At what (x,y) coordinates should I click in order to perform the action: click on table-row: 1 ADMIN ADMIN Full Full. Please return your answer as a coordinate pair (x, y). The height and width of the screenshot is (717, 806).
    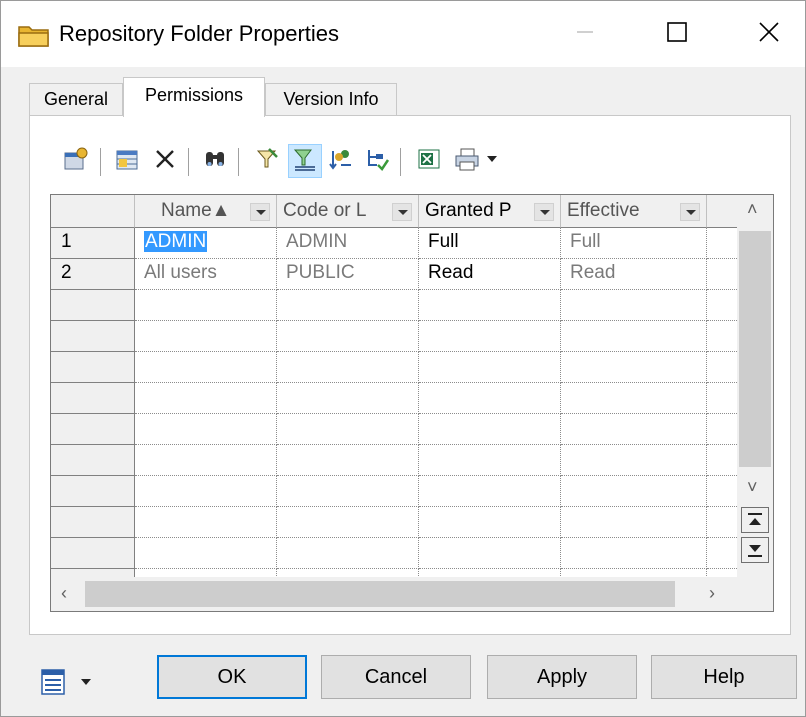
    Looking at the image, I should click on (394, 243).